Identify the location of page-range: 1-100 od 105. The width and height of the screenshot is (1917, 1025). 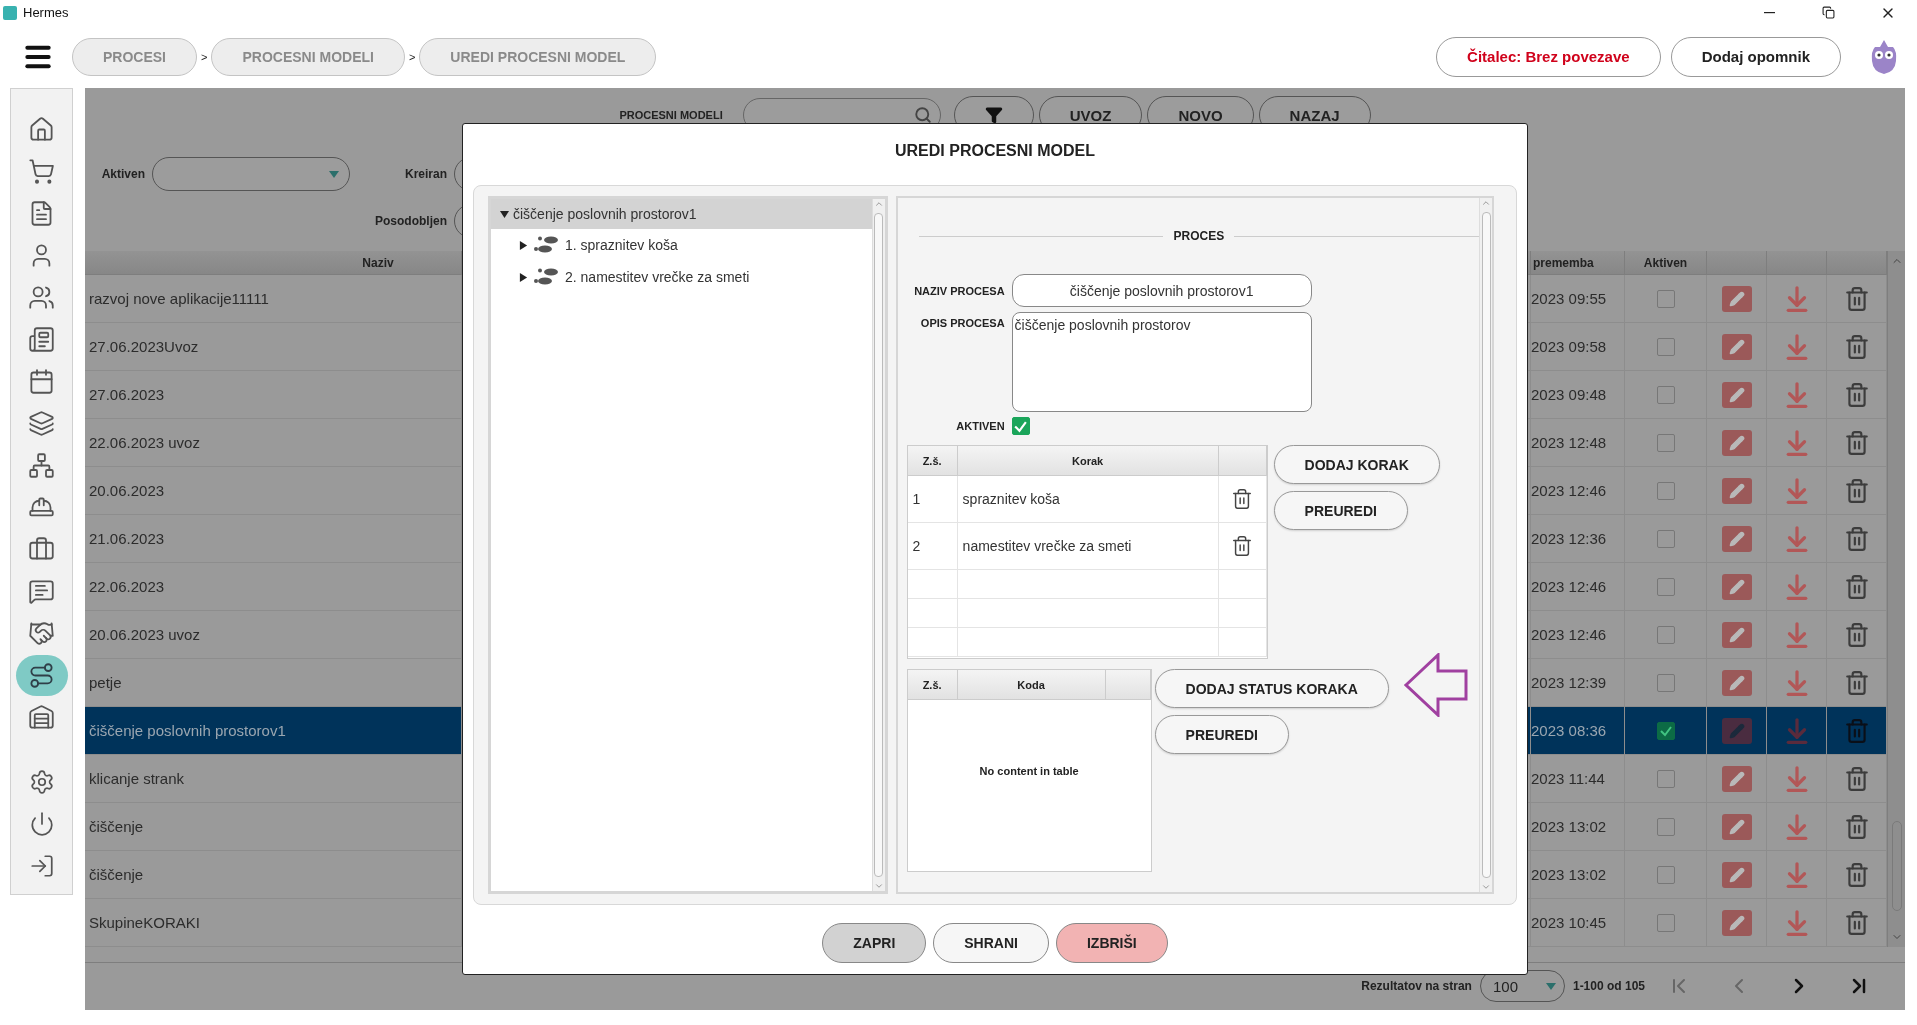
(1608, 986).